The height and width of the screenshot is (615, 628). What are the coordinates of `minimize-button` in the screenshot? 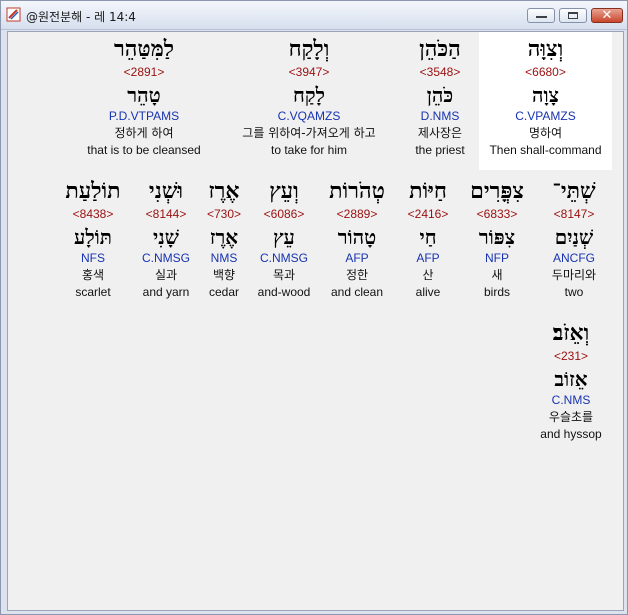 It's located at (541, 15).